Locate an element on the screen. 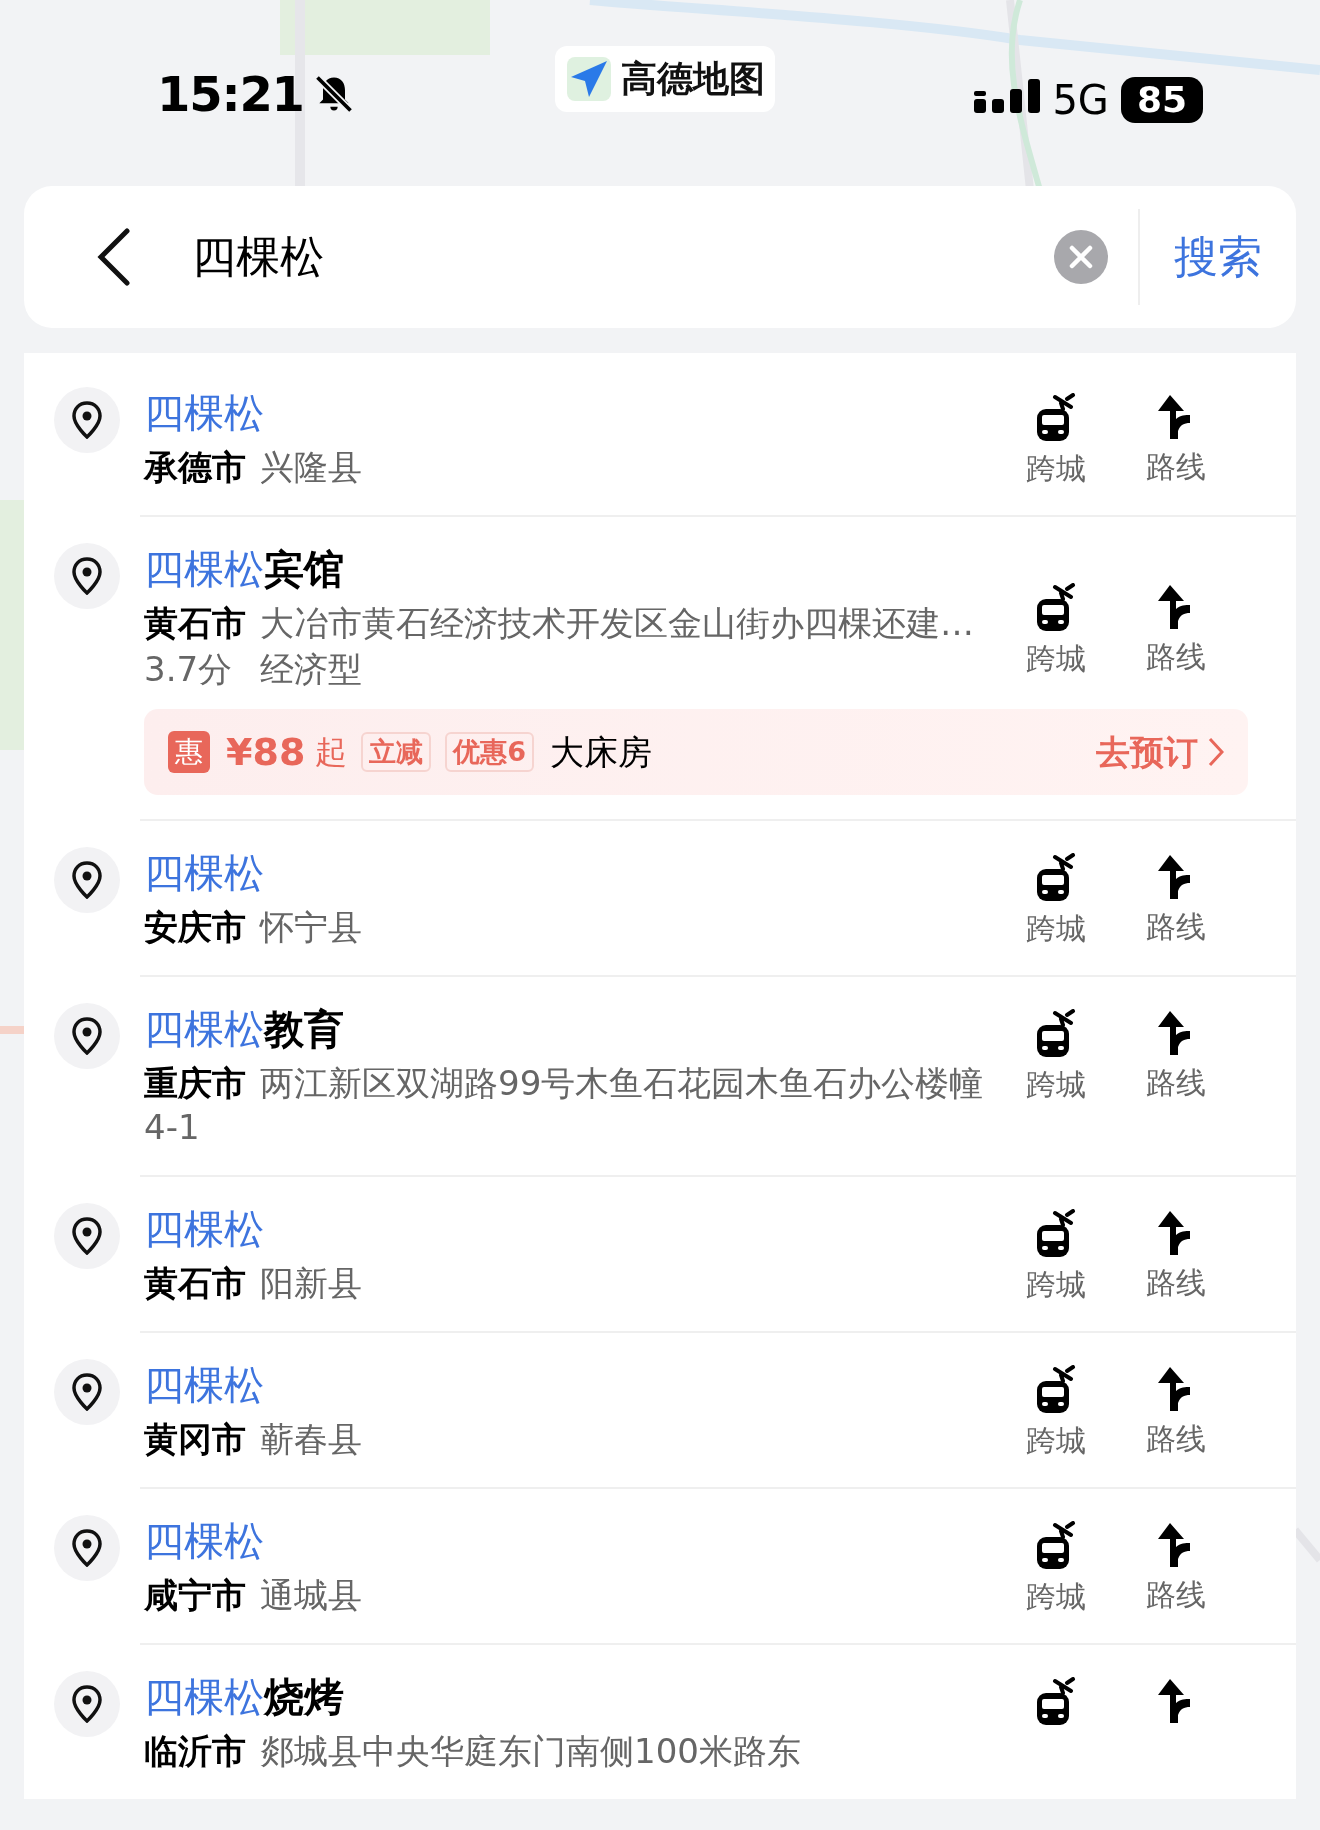 This screenshot has height=1830, width=1320. result-title: 四棵松烧烤 is located at coordinates (575, 1697).